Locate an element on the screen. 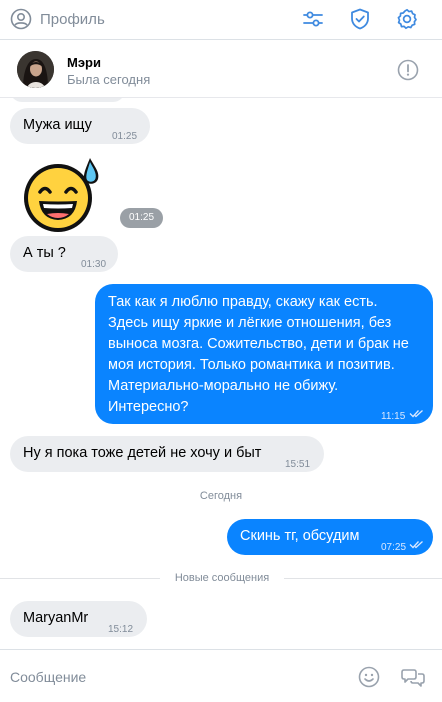 The height and width of the screenshot is (702, 442). message-bubble-incoming: А ты ? 01:30 is located at coordinates (64, 254).